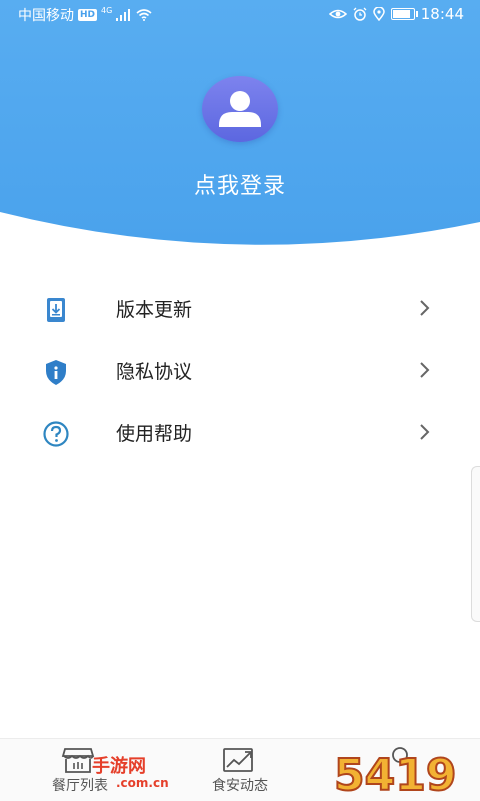  Describe the element at coordinates (240, 308) in the screenshot. I see `menu-item-version-update: 版本更新` at that location.